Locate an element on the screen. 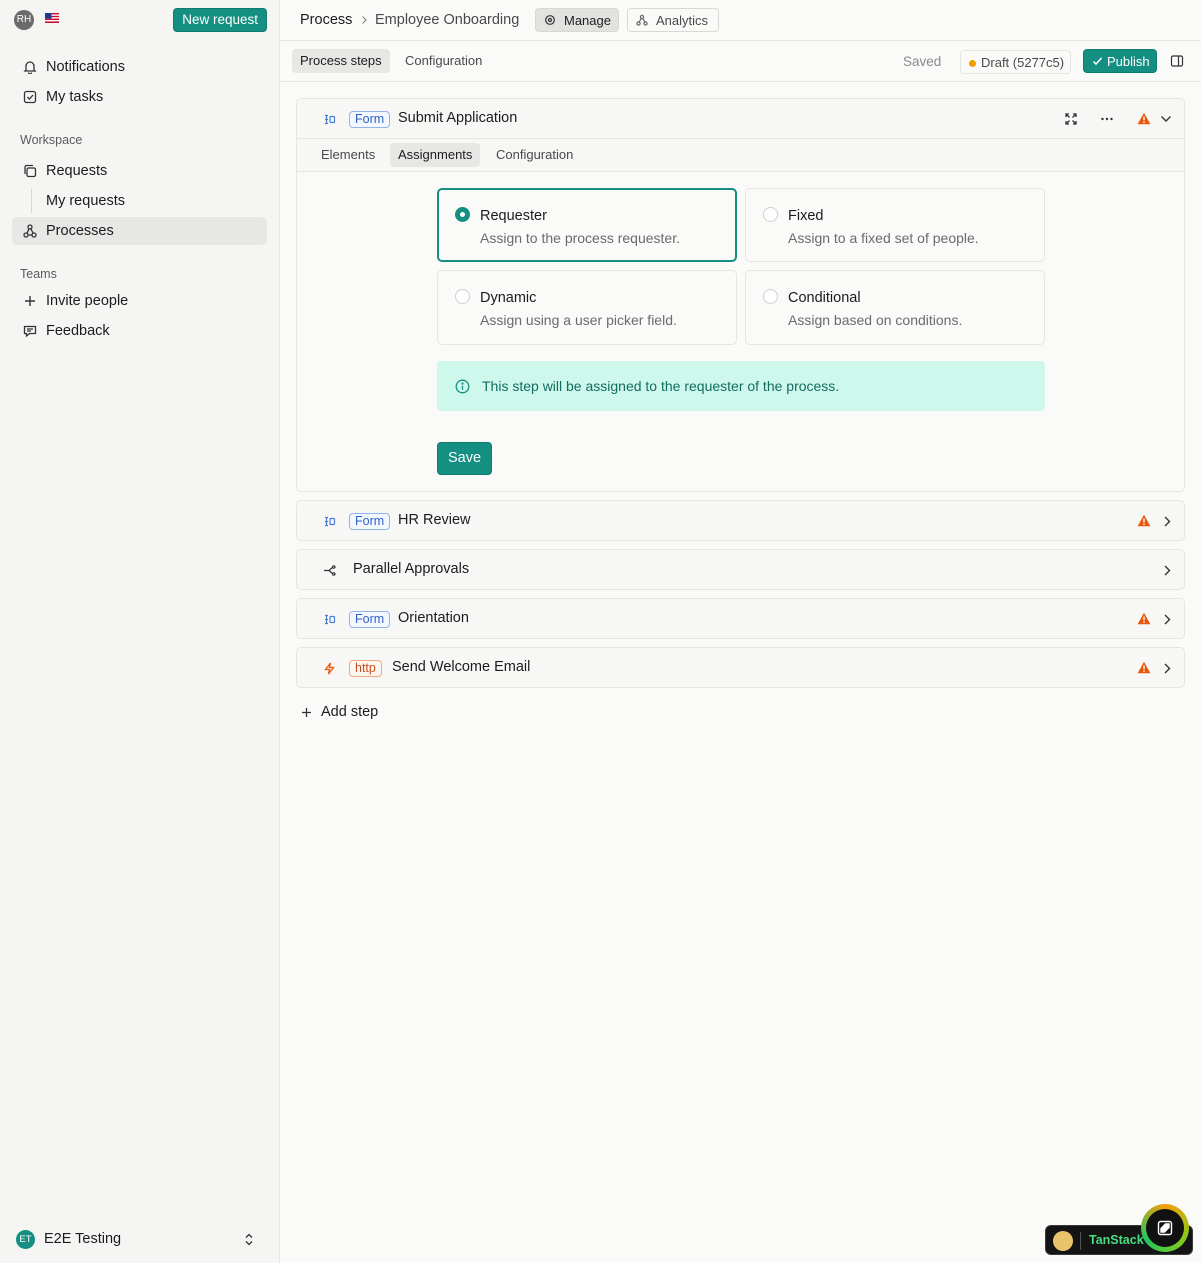 Image resolution: width=1201 pixels, height=1263 pixels. chevron-up-down-icon is located at coordinates (249, 1239).